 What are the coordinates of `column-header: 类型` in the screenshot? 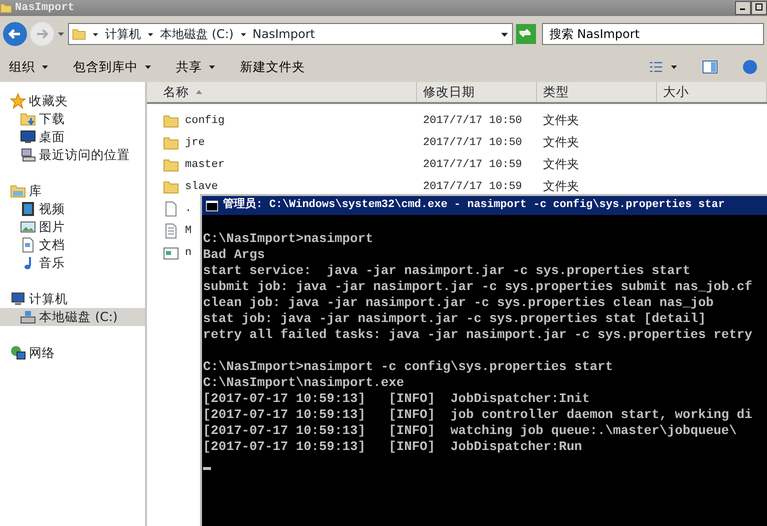 It's located at (597, 92).